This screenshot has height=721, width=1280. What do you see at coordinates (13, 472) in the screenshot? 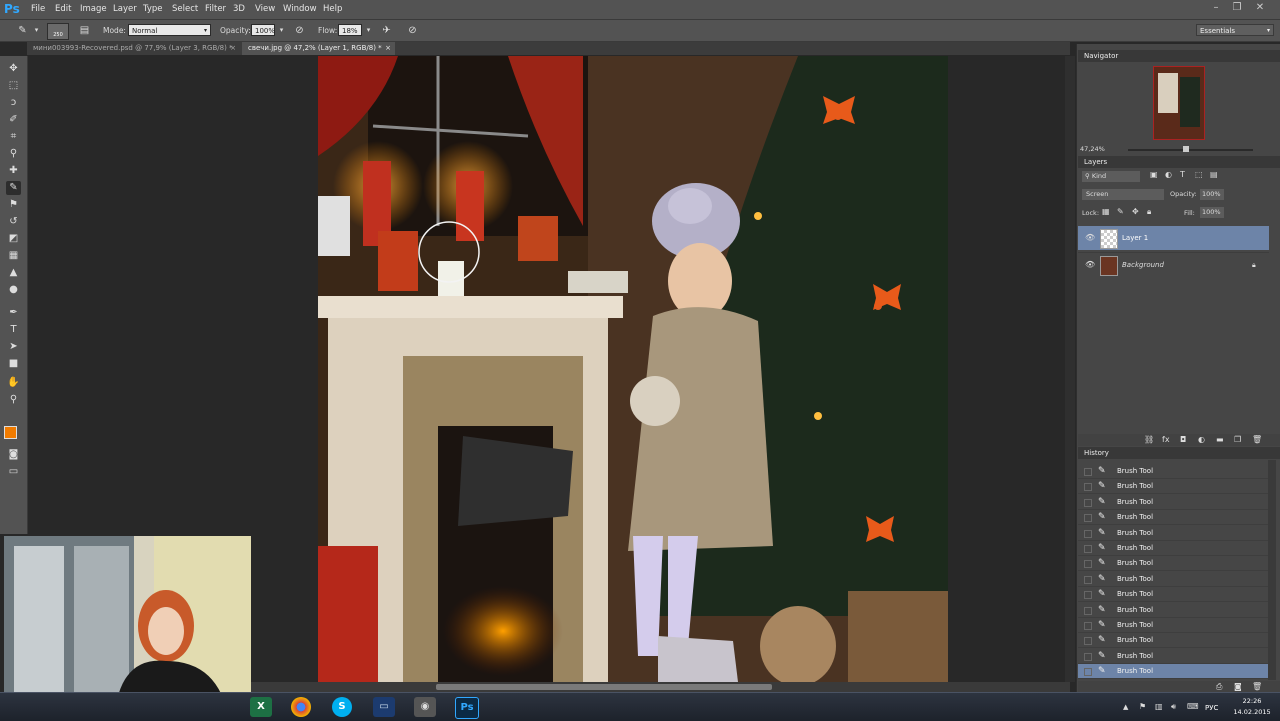
I see `screen-mode-icon: ▭` at bounding box center [13, 472].